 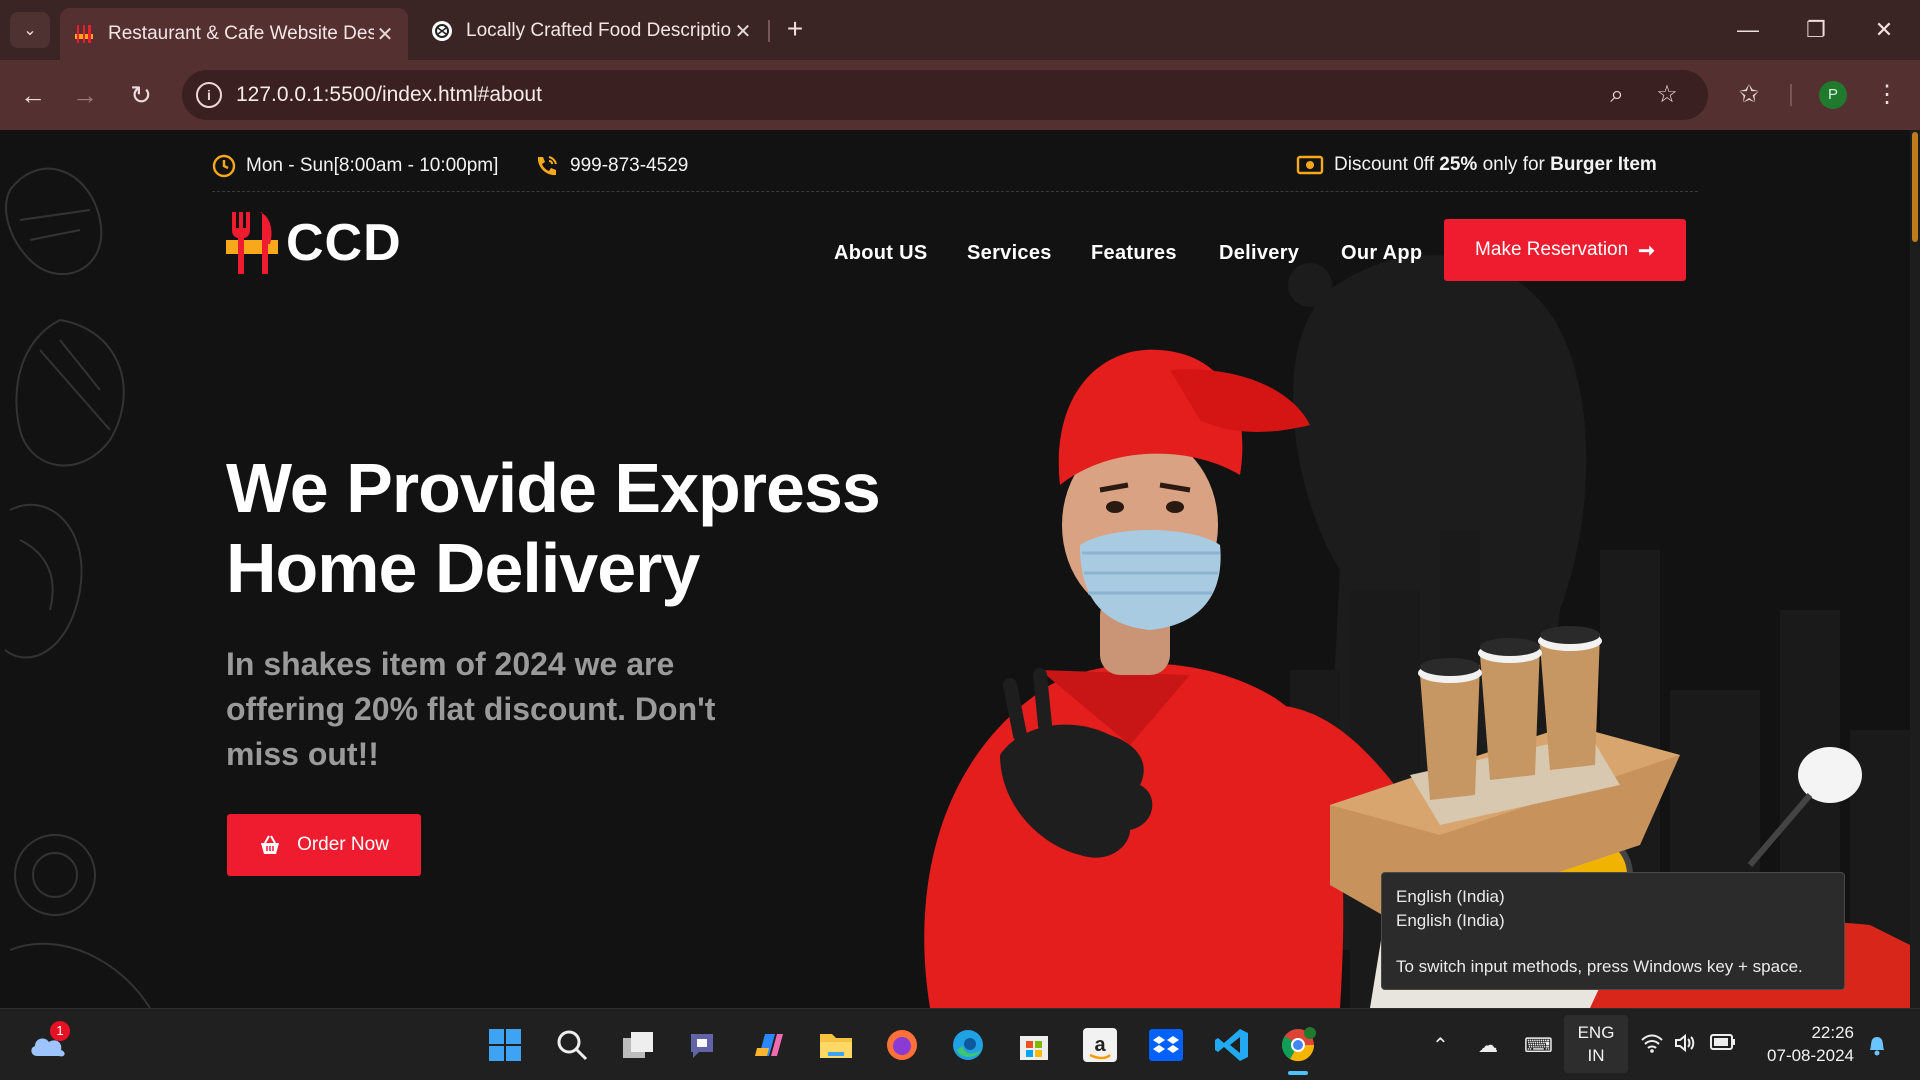 I want to click on reserve-label: Make Reservation, so click(x=1552, y=249).